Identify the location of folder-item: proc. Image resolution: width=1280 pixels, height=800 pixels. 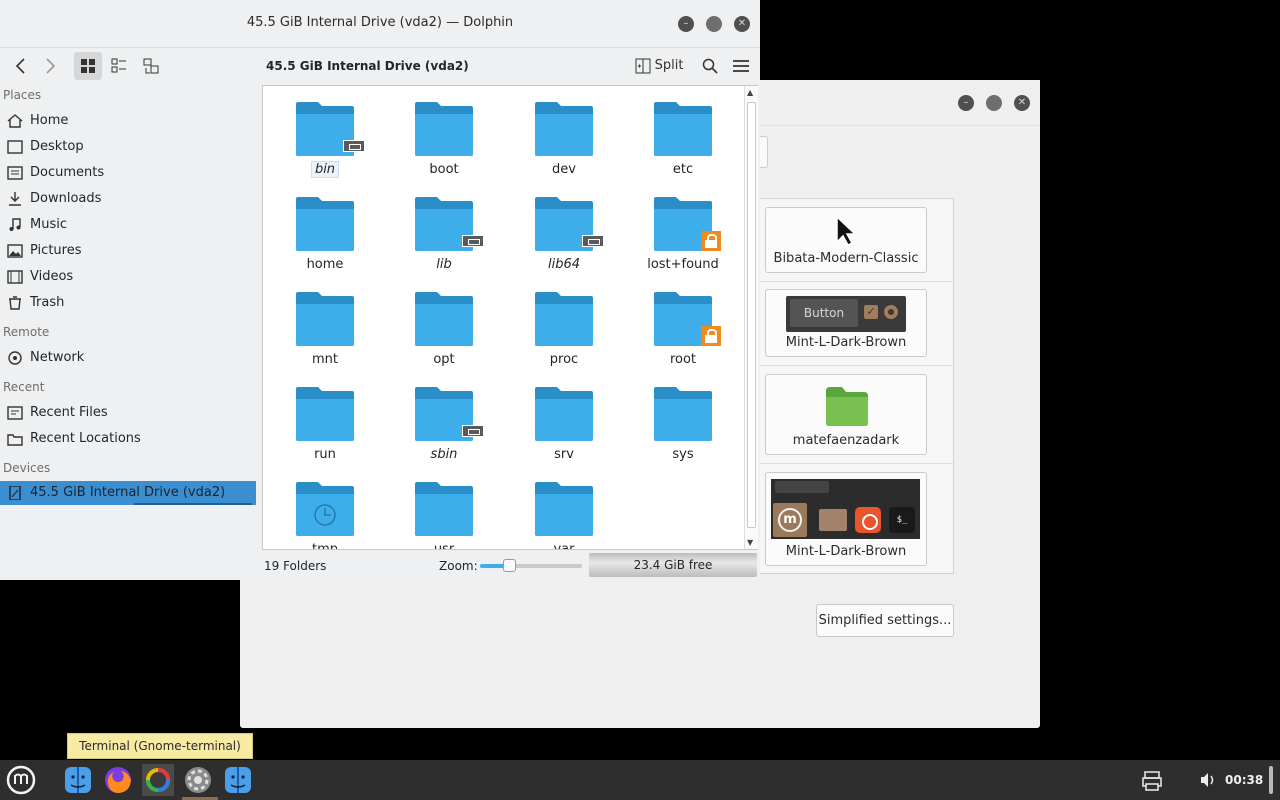
(564, 332).